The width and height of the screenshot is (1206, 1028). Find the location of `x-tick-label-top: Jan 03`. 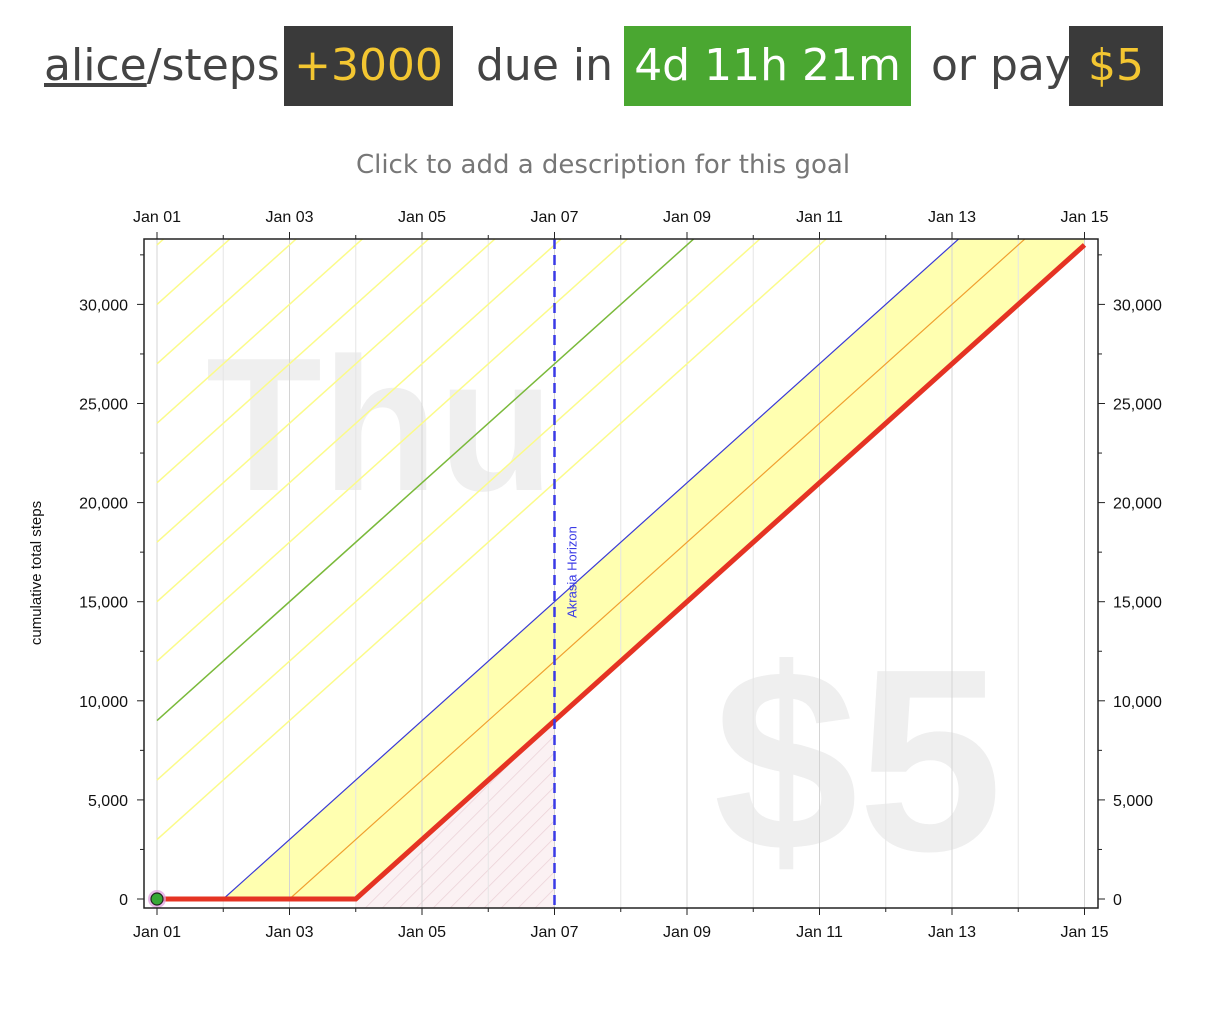

x-tick-label-top: Jan 03 is located at coordinates (289, 217).